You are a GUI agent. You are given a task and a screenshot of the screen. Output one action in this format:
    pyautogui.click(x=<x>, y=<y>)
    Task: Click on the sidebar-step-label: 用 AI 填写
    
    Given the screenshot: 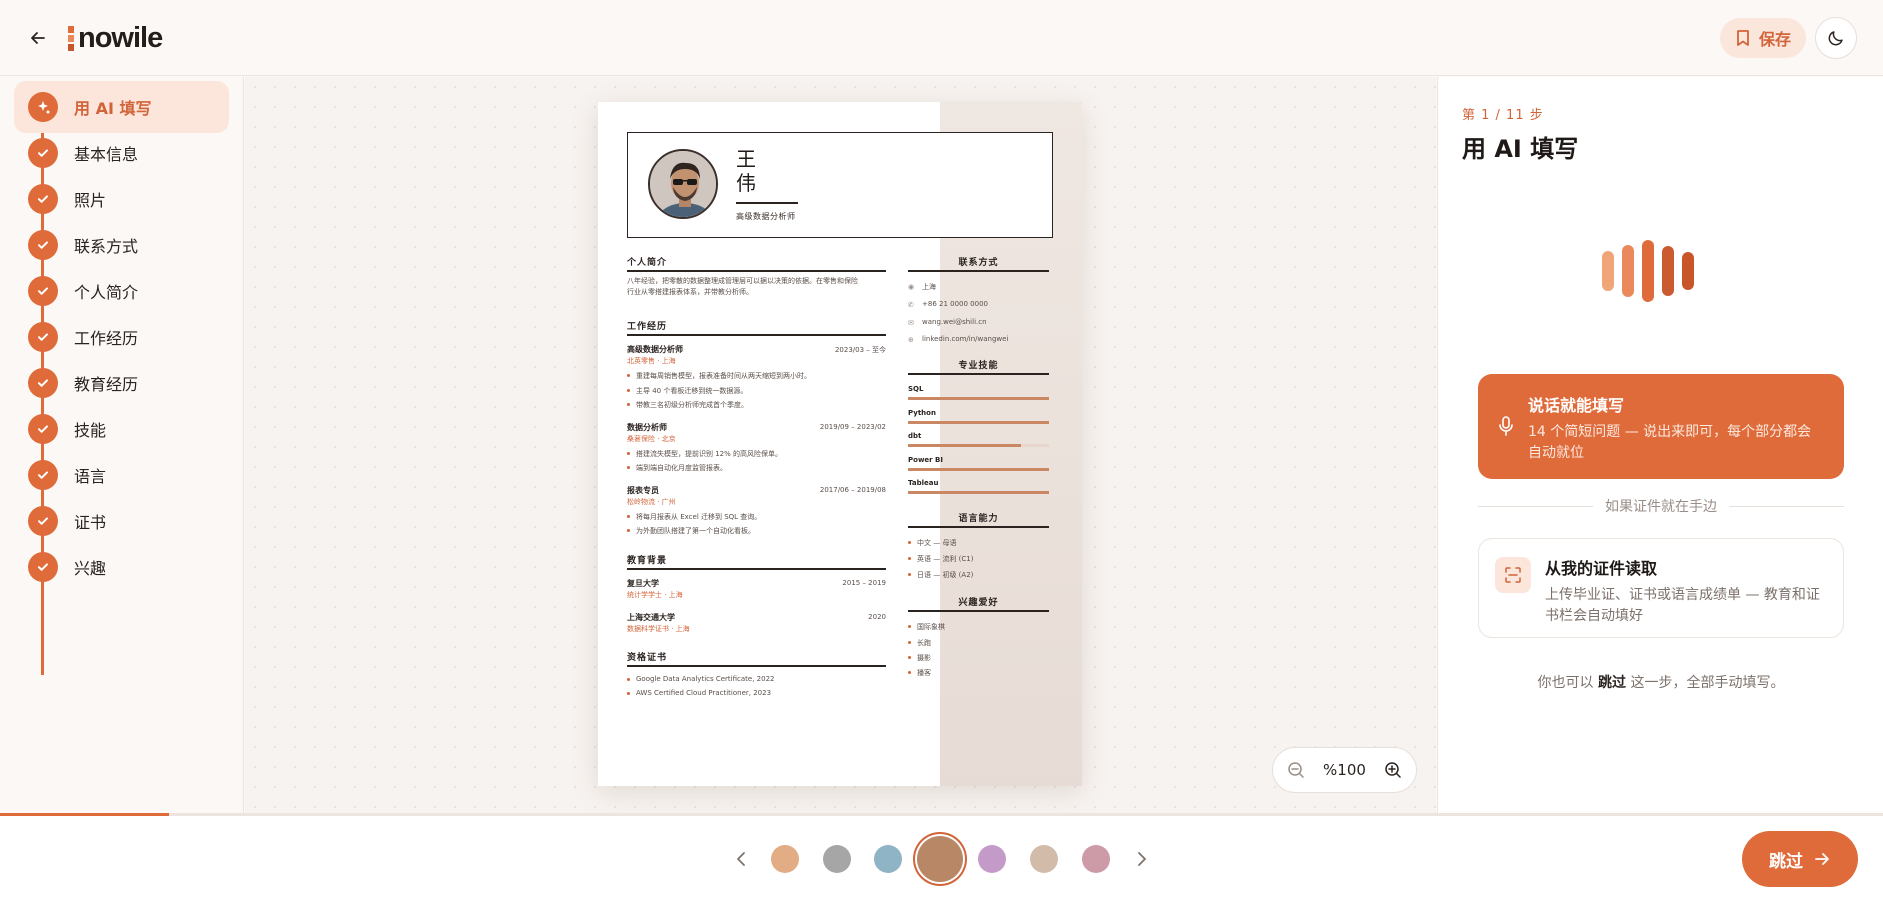 What is the action you would take?
    pyautogui.click(x=113, y=108)
    